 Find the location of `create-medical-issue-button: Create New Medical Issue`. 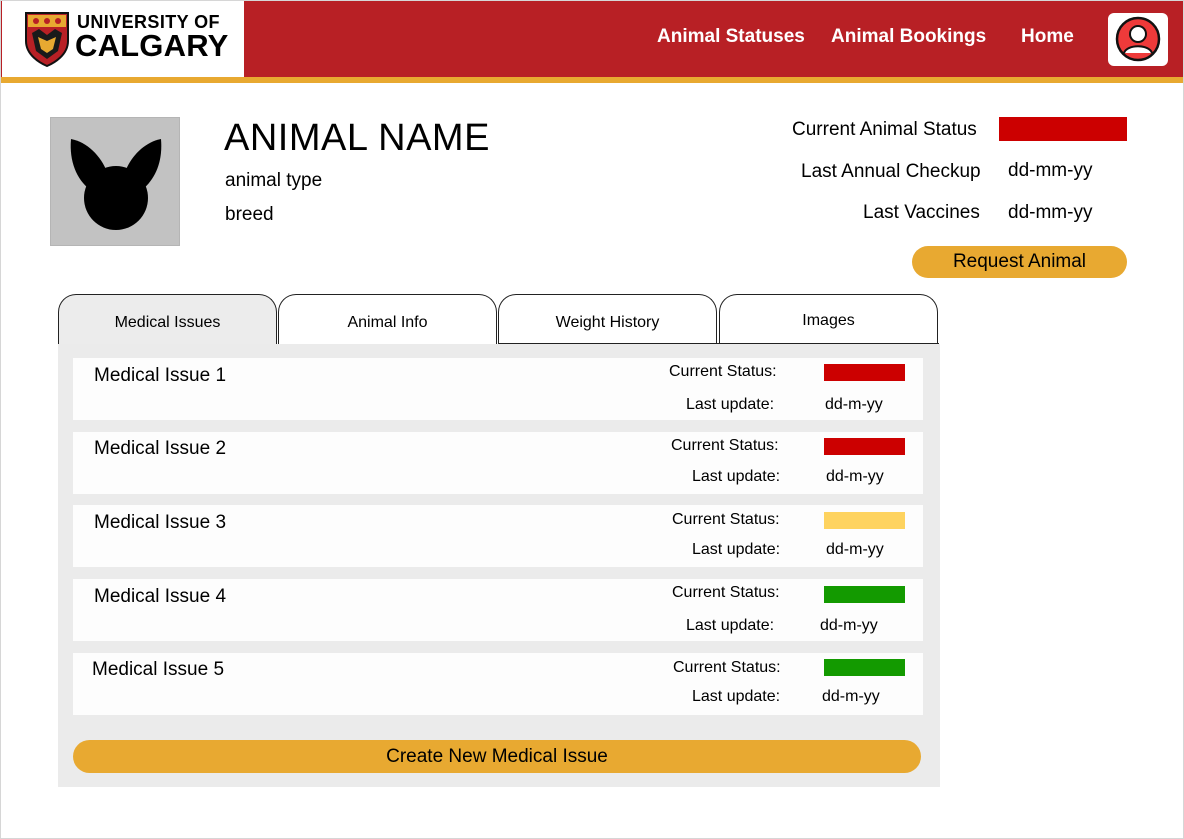

create-medical-issue-button: Create New Medical Issue is located at coordinates (497, 756).